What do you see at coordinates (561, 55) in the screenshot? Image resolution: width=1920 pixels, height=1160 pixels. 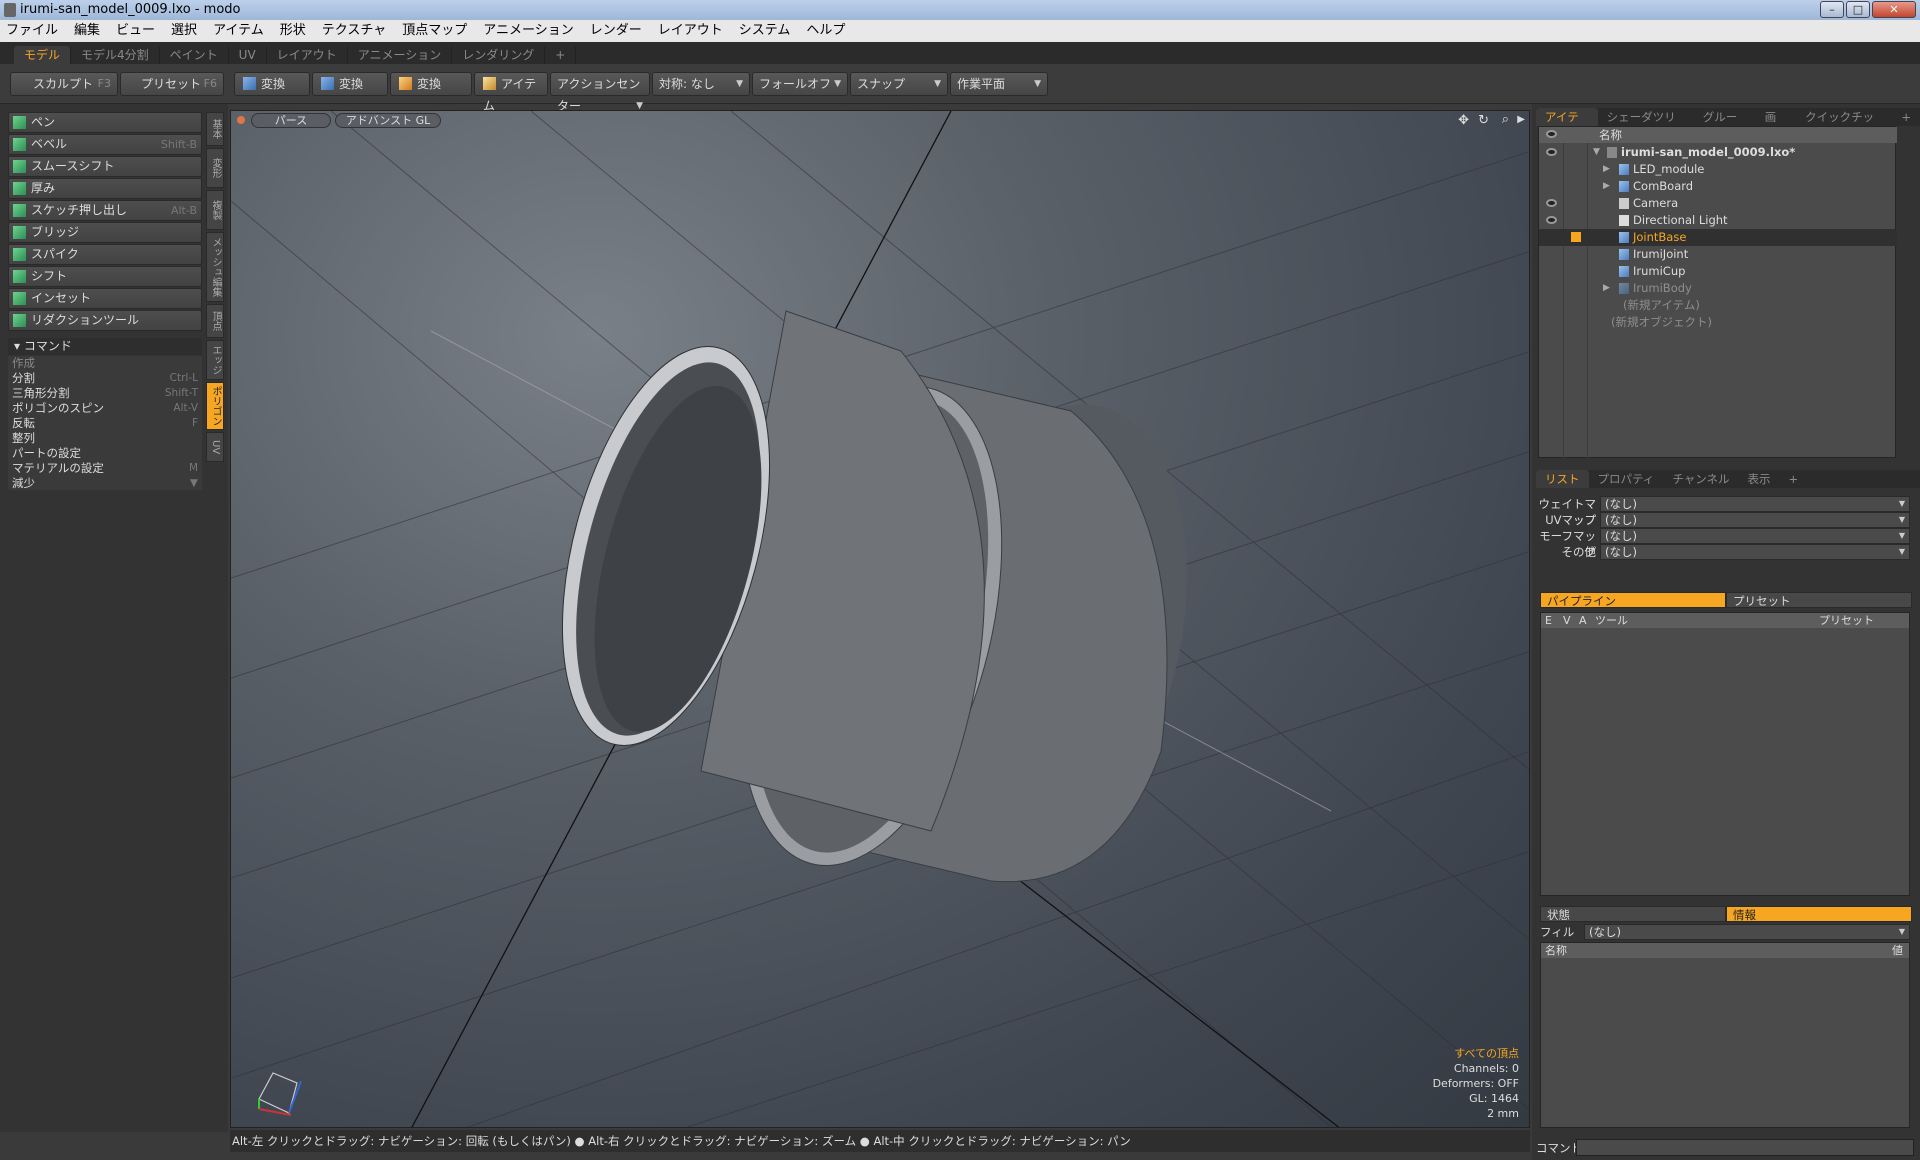 I see `add-tab-button: +` at bounding box center [561, 55].